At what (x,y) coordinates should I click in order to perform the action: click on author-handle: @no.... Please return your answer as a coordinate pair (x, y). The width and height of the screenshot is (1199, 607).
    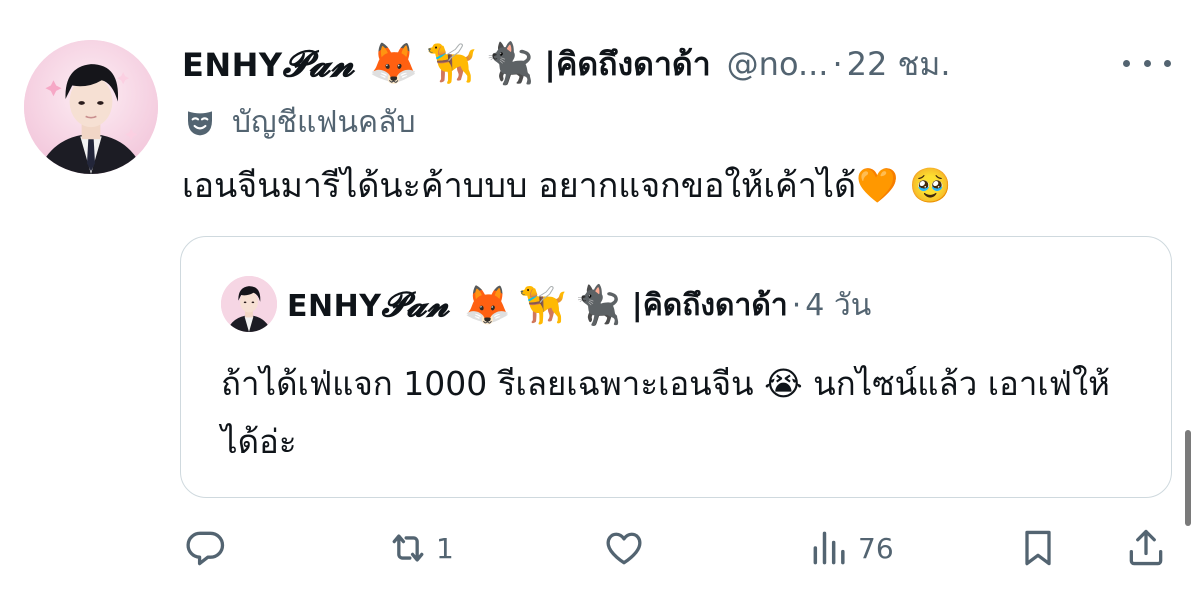
    Looking at the image, I should click on (778, 64).